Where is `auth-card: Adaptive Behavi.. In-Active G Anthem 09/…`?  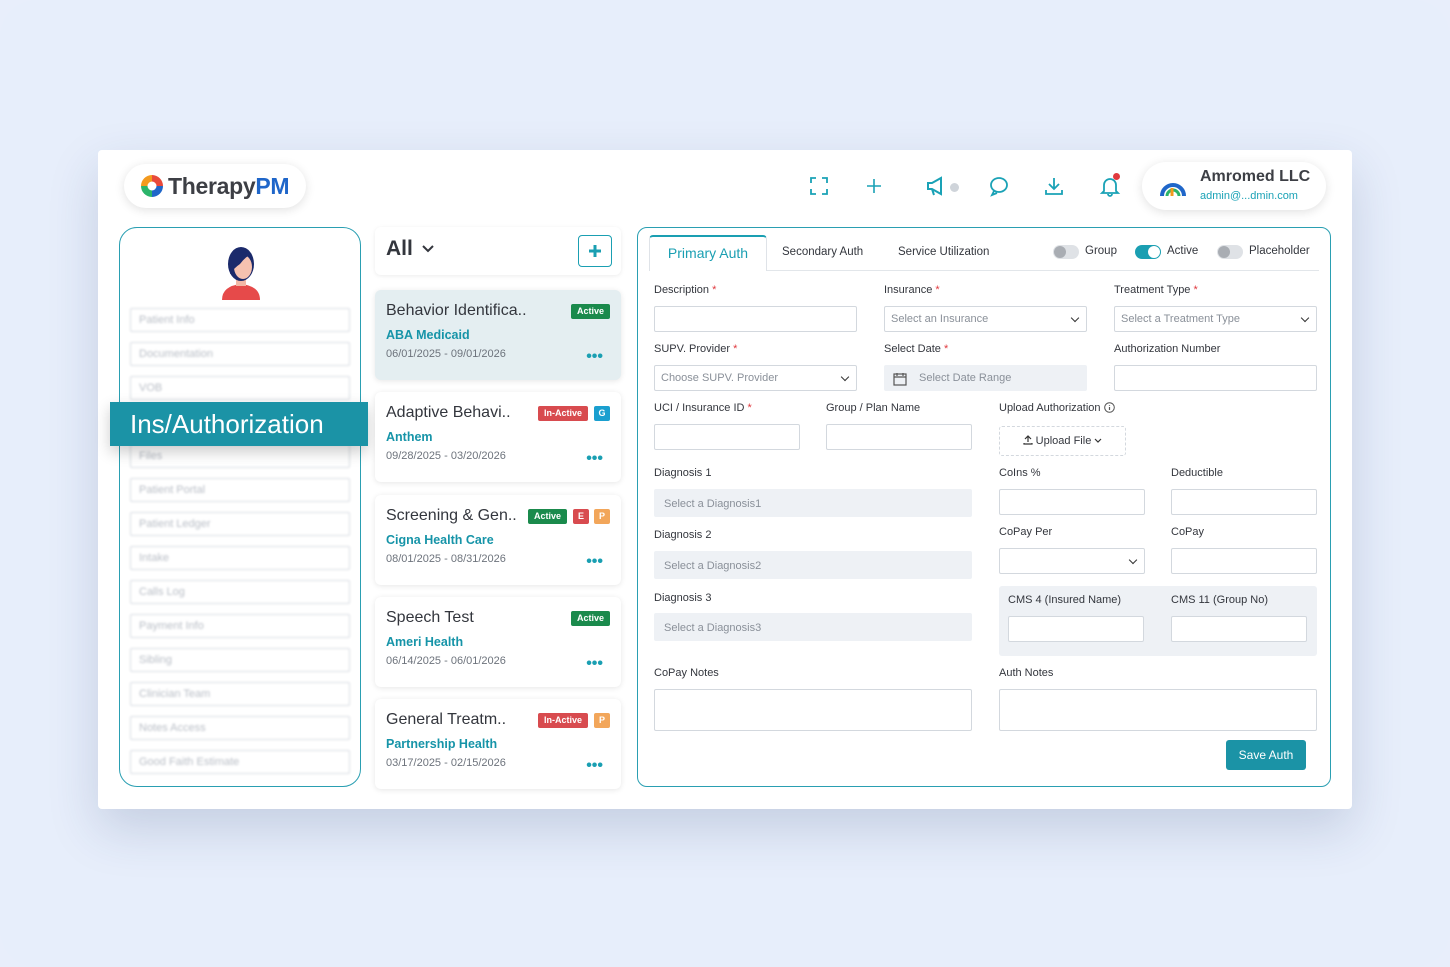 auth-card: Adaptive Behavi.. In-Active G Anthem 09/… is located at coordinates (498, 437).